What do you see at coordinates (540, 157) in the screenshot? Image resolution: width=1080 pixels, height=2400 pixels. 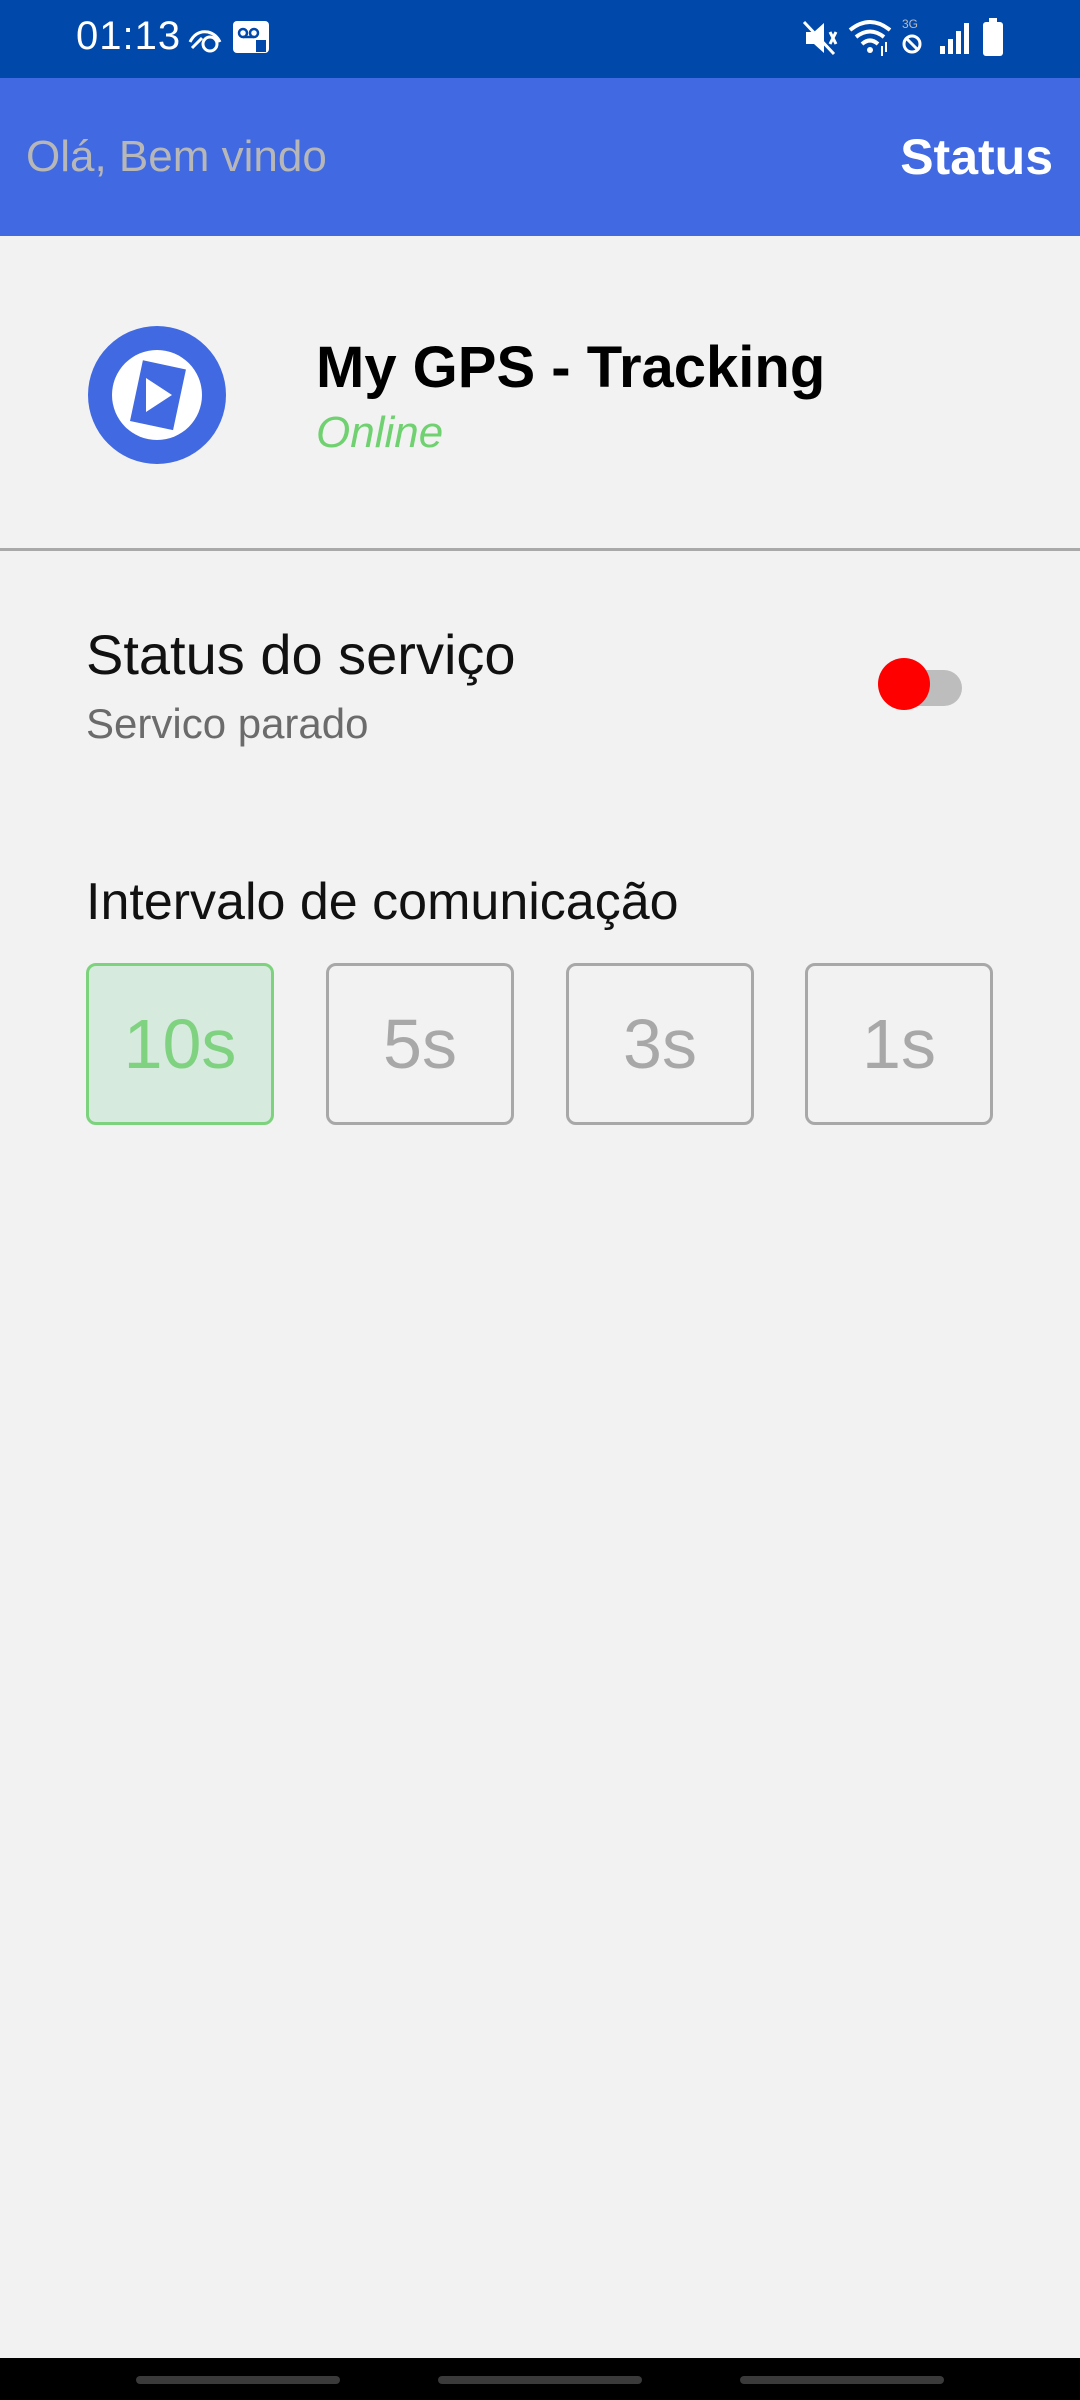 I see `app-bar: Olá, Bem vindo Status` at bounding box center [540, 157].